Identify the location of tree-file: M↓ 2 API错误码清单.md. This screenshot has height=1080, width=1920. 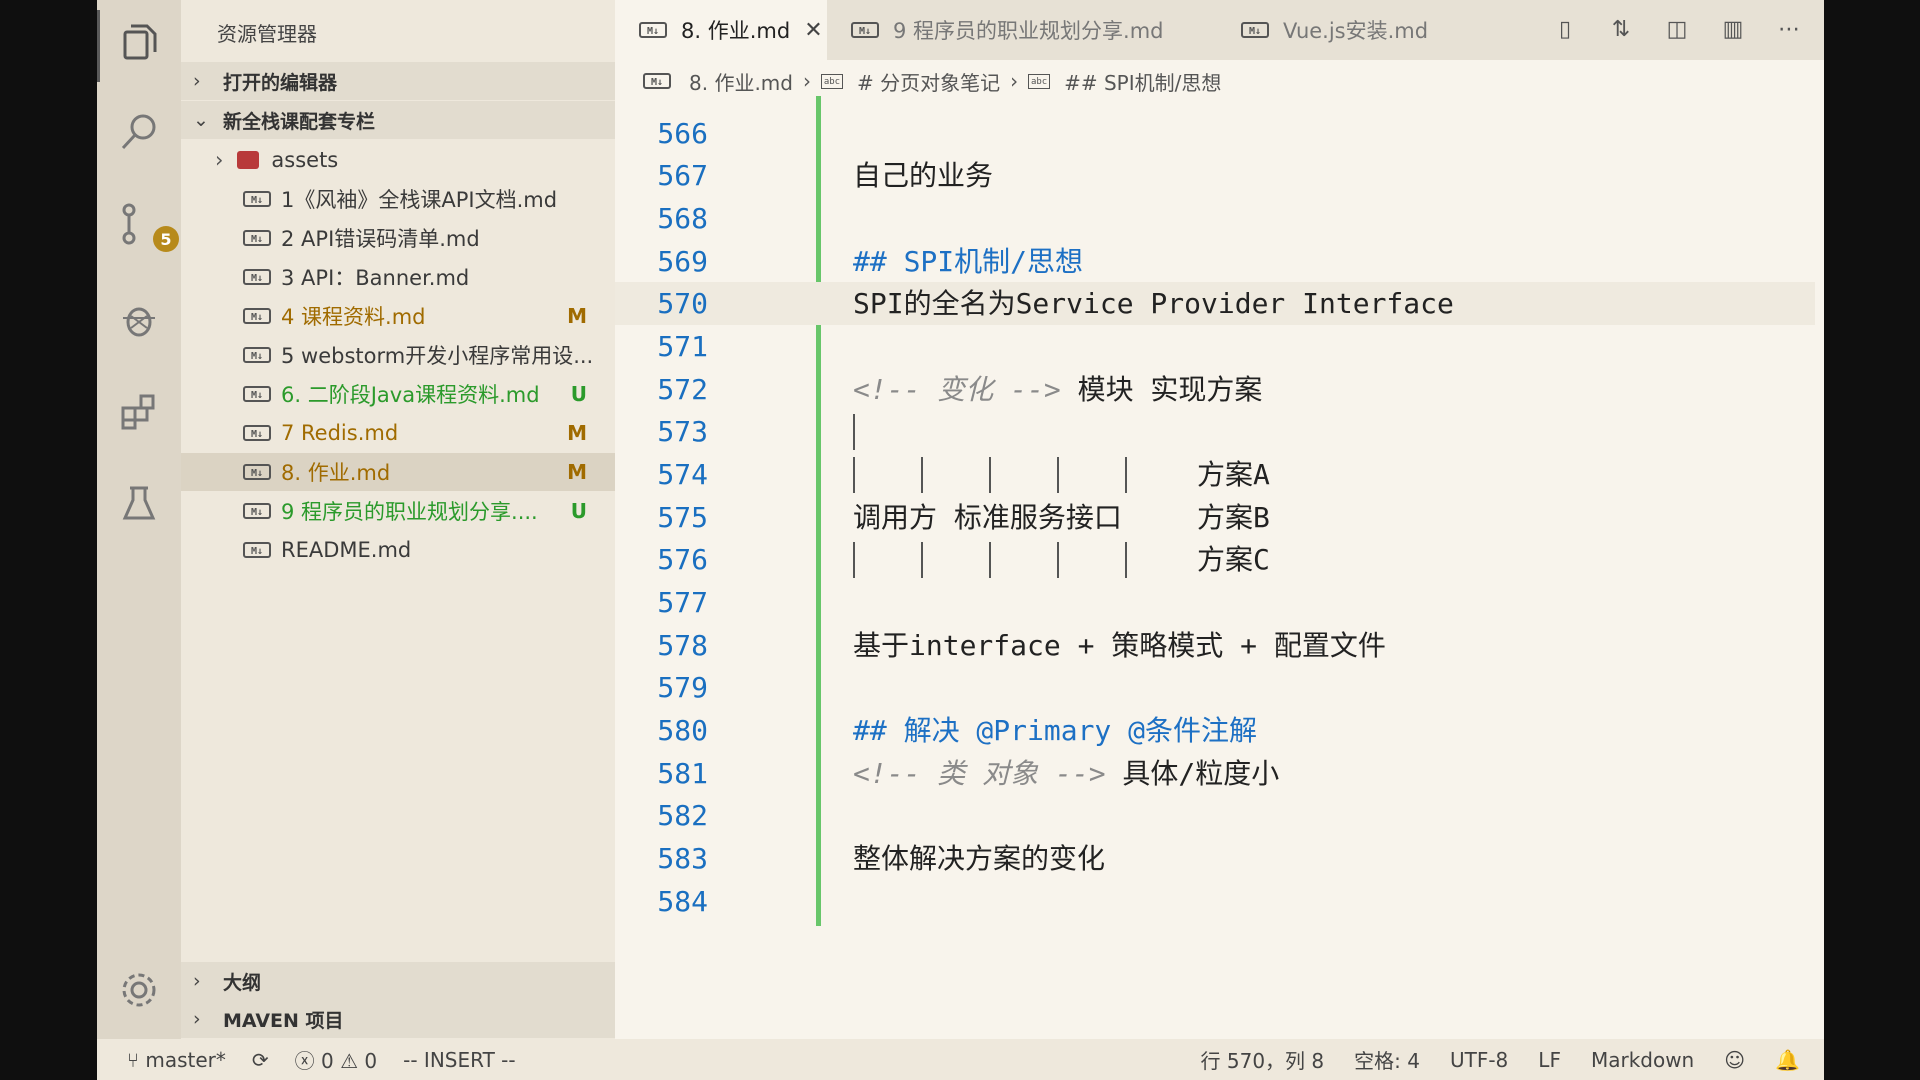
(398, 238).